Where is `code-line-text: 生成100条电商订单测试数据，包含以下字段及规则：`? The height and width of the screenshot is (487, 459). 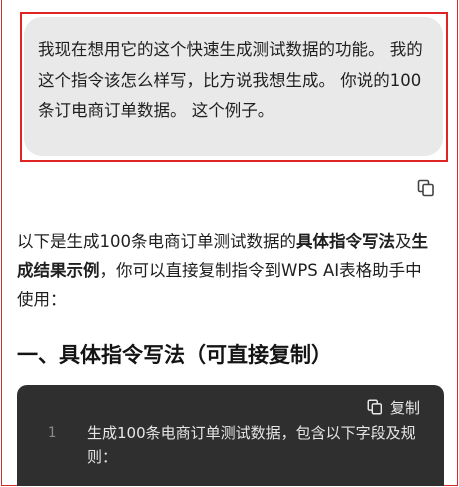
code-line-text: 生成100条电商订单测试数据，包含以下字段及规则： is located at coordinates (251, 445).